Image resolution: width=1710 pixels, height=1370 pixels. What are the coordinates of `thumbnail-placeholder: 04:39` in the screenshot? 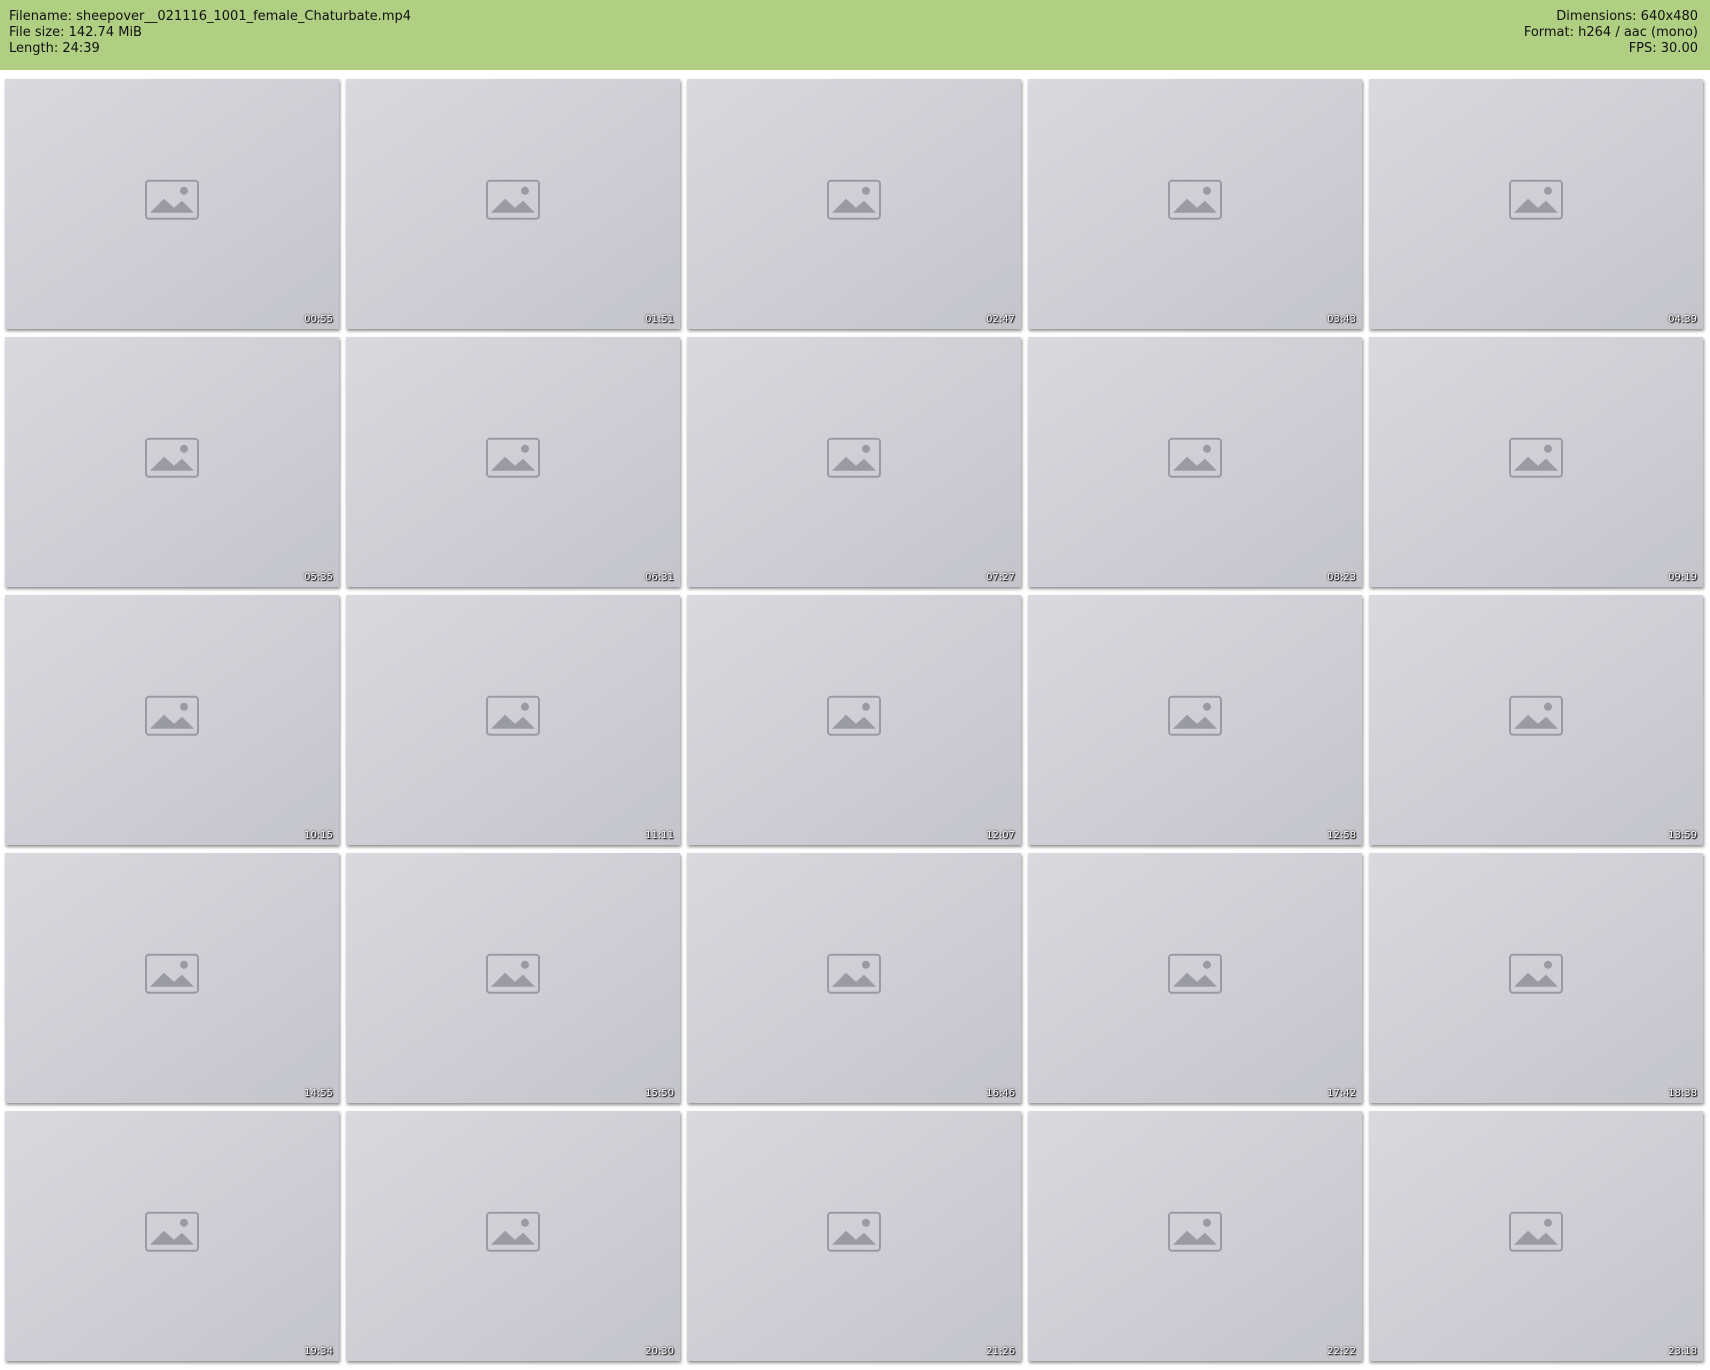 It's located at (1536, 204).